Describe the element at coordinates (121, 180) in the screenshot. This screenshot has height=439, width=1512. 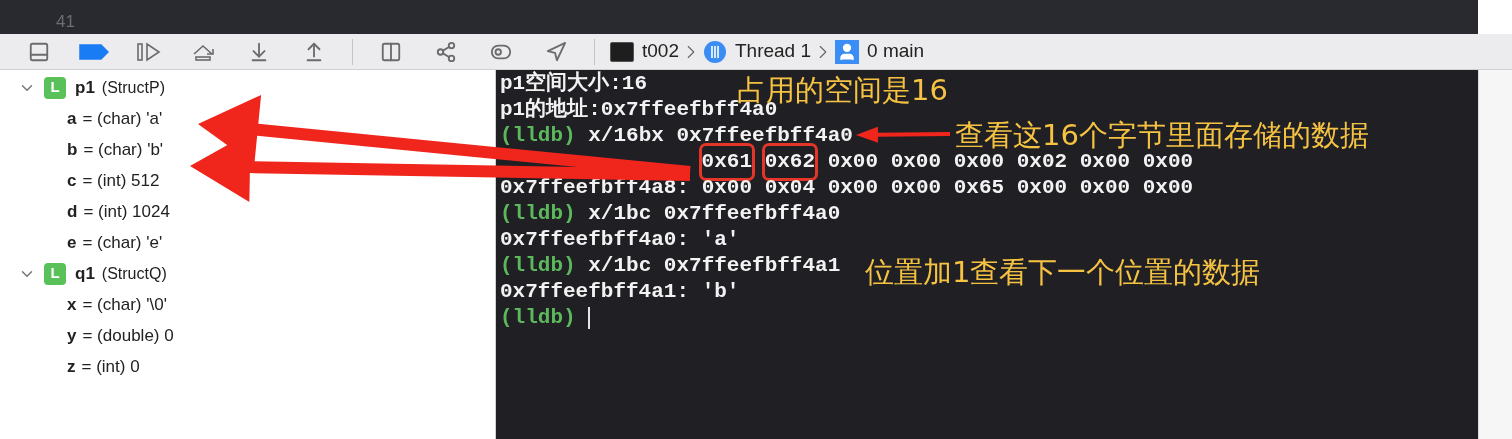
I see `variable-value: = (int) 512` at that location.